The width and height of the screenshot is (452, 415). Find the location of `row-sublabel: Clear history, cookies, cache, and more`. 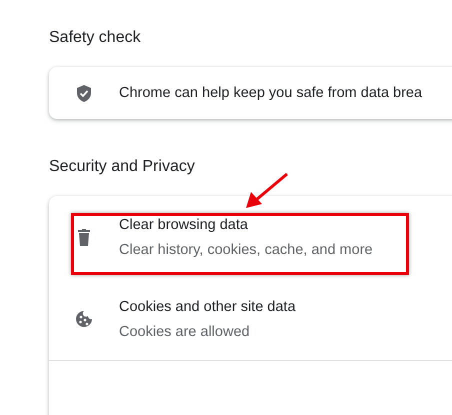

row-sublabel: Clear history, cookies, cache, and more is located at coordinates (246, 250).